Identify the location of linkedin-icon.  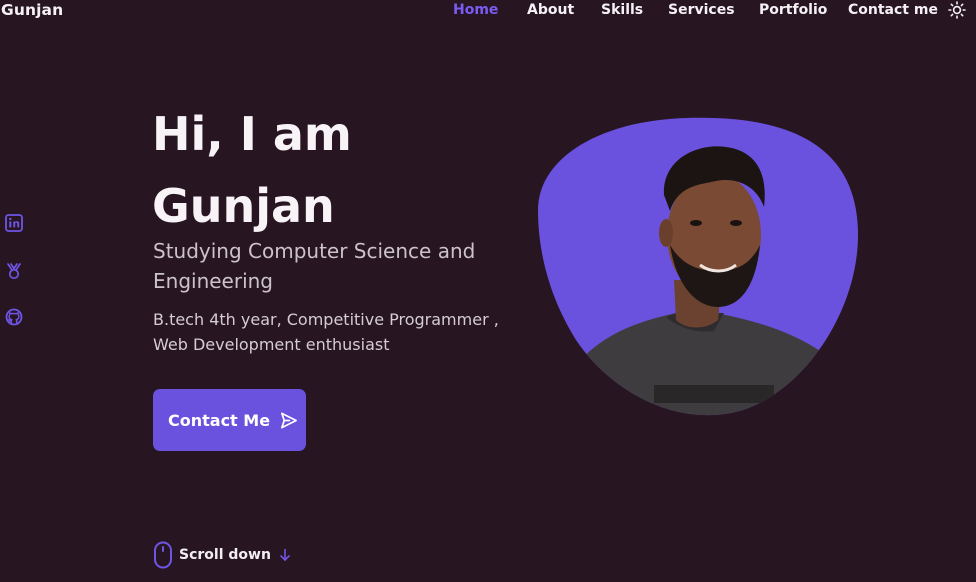
(14, 223).